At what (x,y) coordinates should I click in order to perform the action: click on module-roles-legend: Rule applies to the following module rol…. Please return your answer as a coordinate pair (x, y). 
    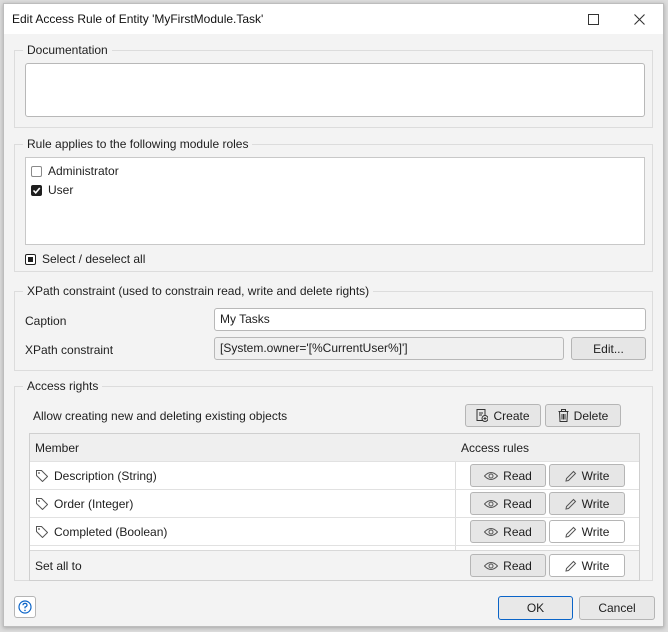
    Looking at the image, I should click on (138, 144).